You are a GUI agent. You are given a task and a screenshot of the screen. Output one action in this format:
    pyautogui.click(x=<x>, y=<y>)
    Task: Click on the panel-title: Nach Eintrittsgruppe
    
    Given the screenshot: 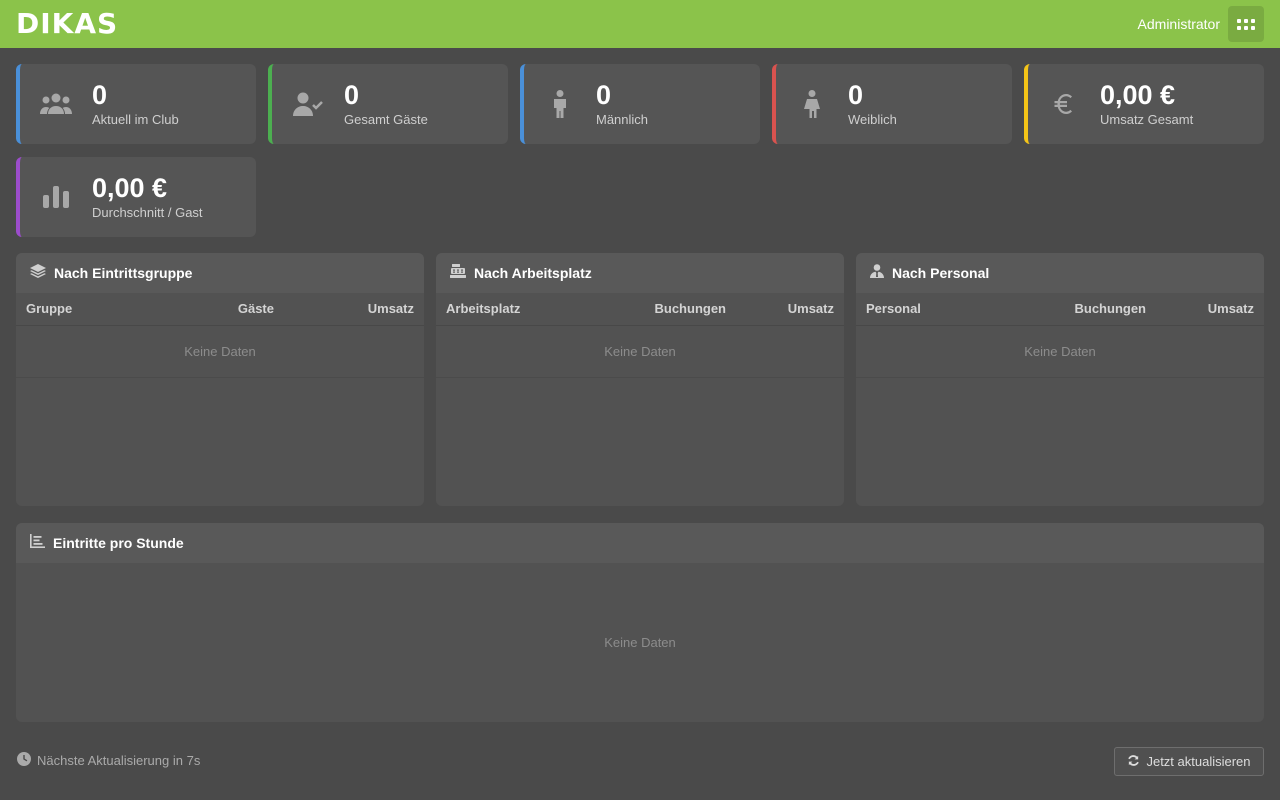 What is the action you would take?
    pyautogui.click(x=123, y=273)
    